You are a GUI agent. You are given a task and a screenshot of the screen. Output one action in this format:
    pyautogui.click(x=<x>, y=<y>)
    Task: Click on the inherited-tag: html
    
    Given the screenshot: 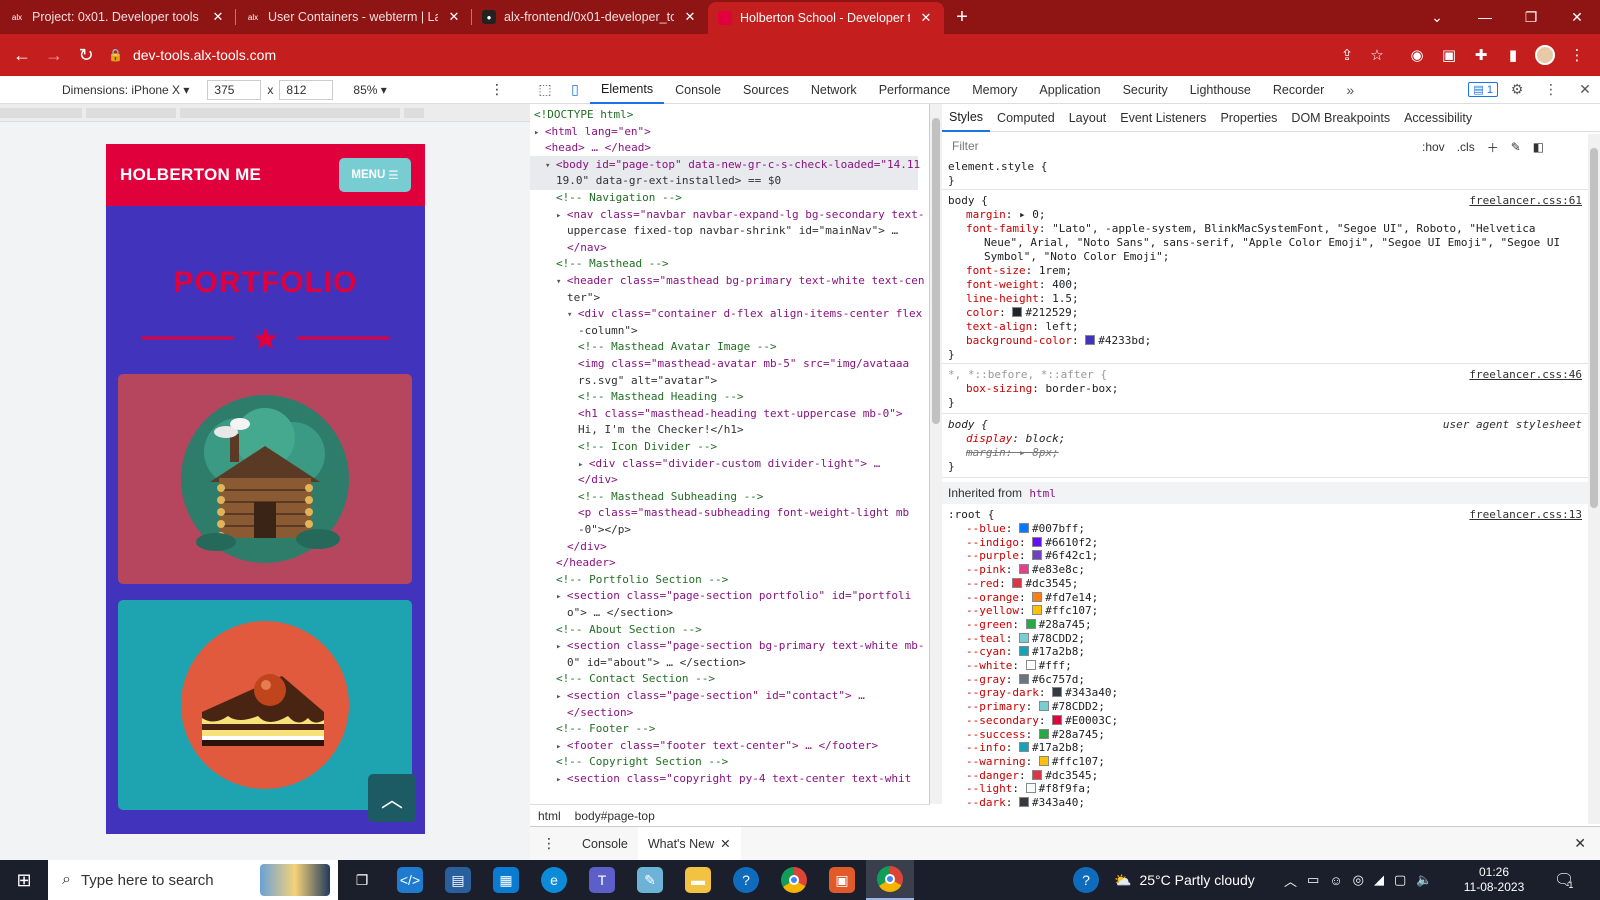 What is the action you would take?
    pyautogui.click(x=1042, y=493)
    